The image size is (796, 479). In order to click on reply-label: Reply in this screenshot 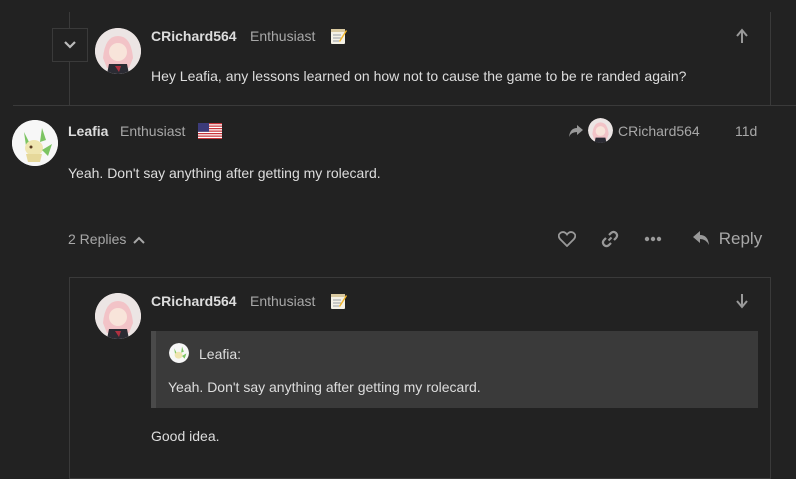, I will do `click(740, 238)`.